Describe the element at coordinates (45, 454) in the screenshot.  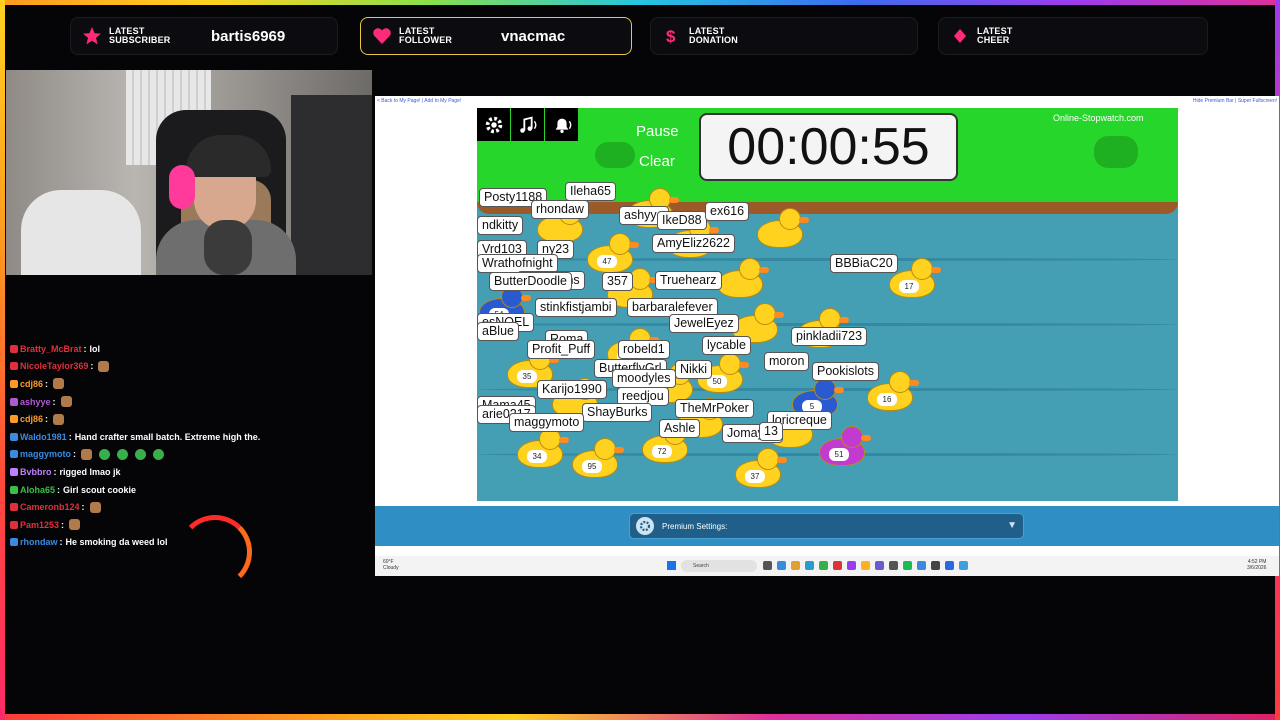
I see `chat-username: maggymoto` at that location.